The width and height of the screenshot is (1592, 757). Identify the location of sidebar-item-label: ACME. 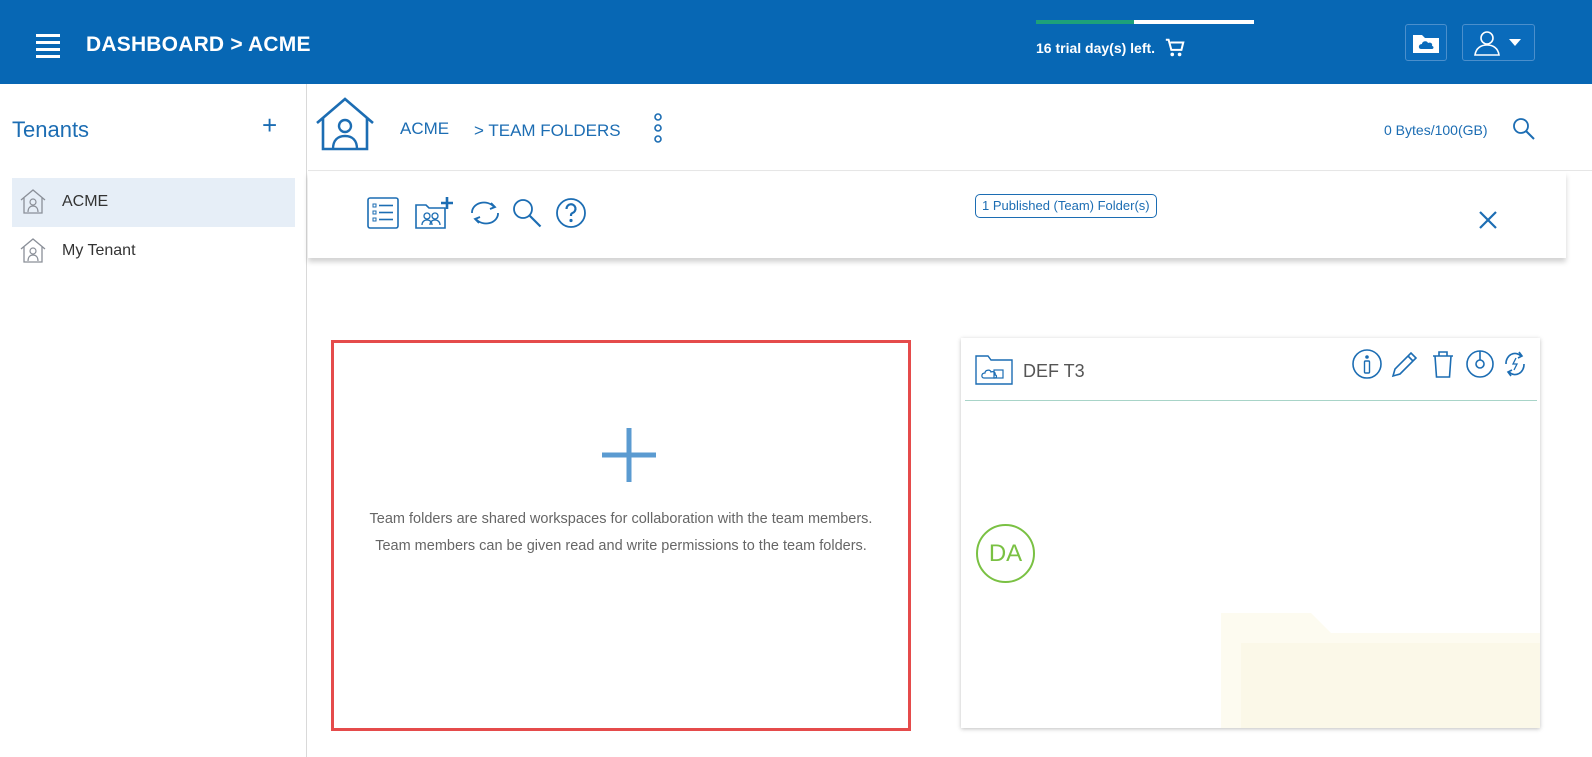
(85, 201).